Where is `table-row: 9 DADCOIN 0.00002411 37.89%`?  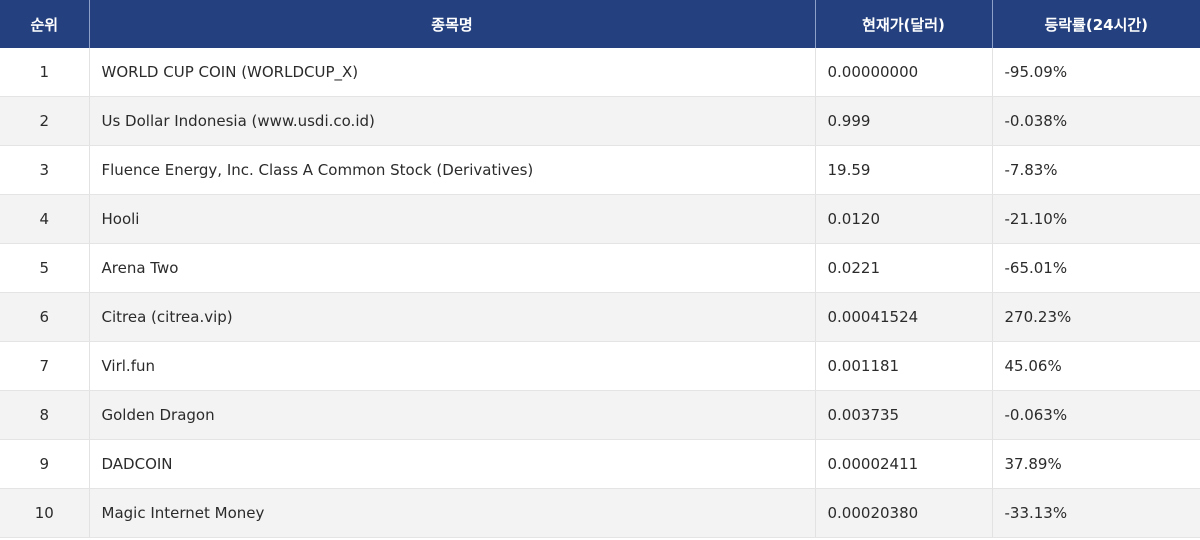
table-row: 9 DADCOIN 0.00002411 37.89% is located at coordinates (600, 464).